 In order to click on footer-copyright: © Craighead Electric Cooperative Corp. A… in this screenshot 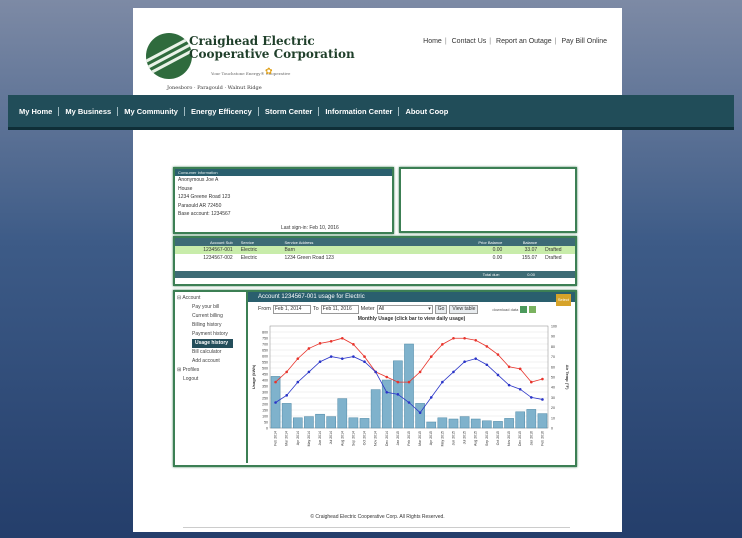, I will do `click(377, 517)`.